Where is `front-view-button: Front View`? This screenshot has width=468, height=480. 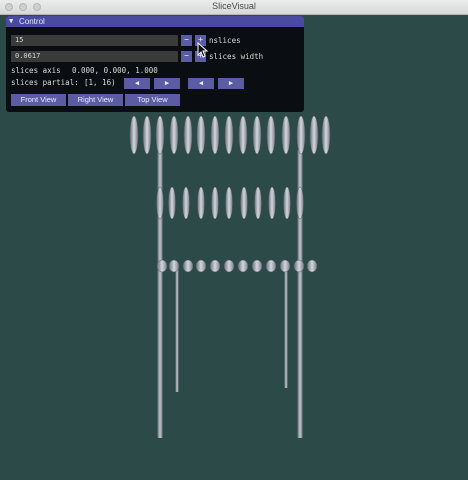 front-view-button: Front View is located at coordinates (38, 100).